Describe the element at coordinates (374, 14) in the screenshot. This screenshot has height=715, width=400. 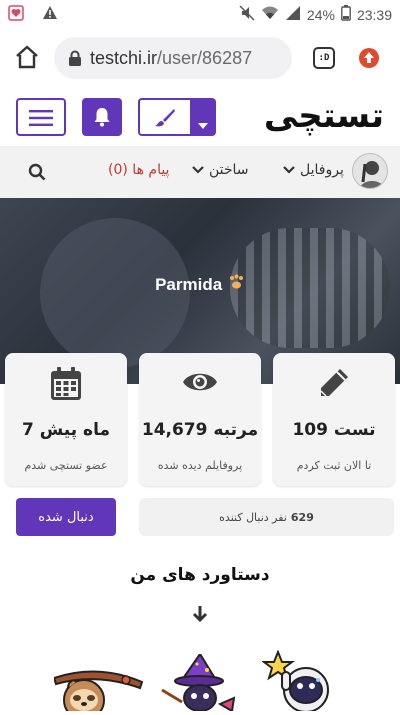
I see `clock: 23:39` at that location.